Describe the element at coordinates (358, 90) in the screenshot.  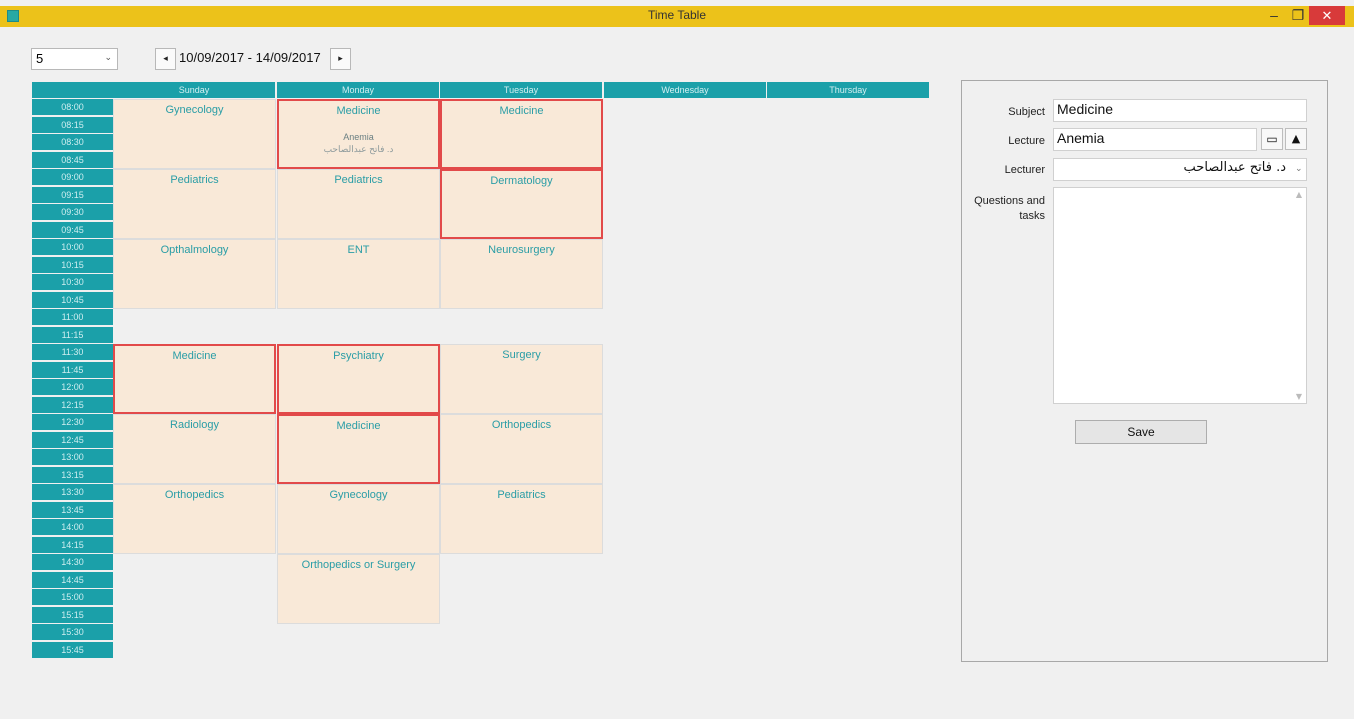
I see `day-header-monday: Monday` at that location.